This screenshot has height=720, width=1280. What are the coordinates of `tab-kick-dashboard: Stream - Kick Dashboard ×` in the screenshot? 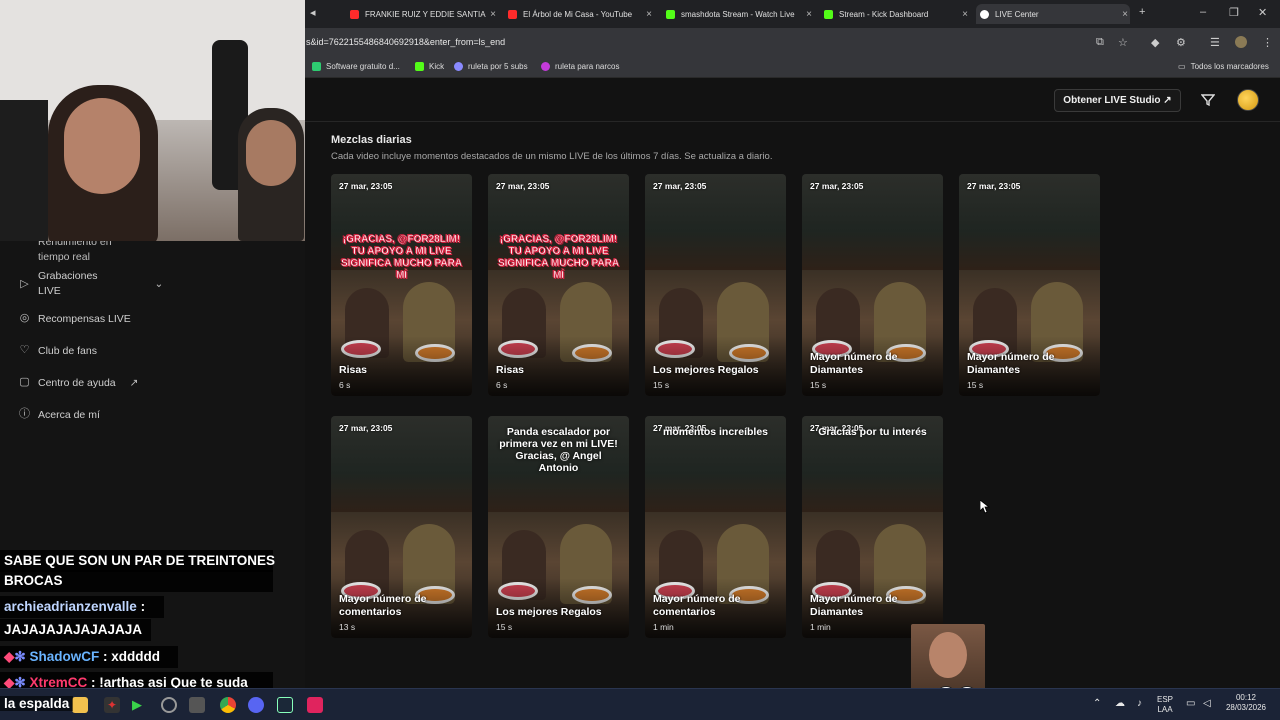 It's located at (895, 14).